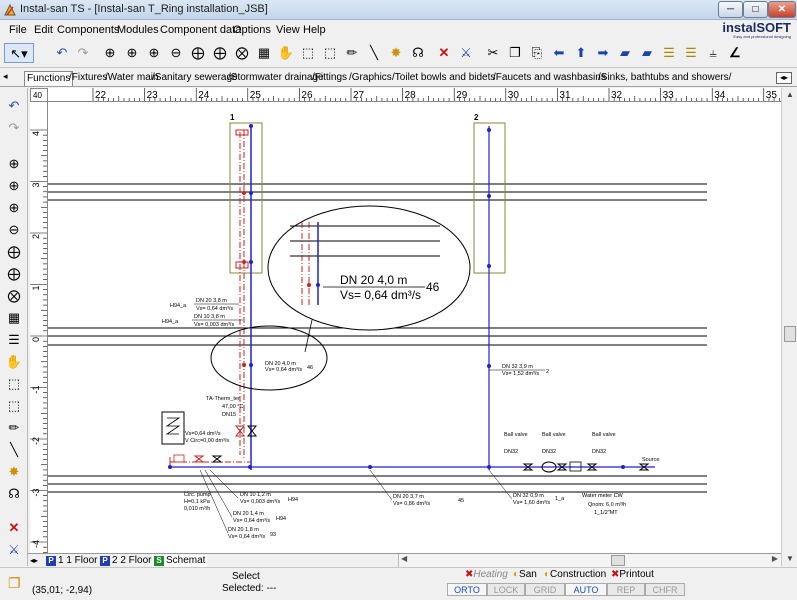 This screenshot has height=600, width=797. I want to click on tab-stormwater-drainage: /Stormwater drainage, so click(276, 78).